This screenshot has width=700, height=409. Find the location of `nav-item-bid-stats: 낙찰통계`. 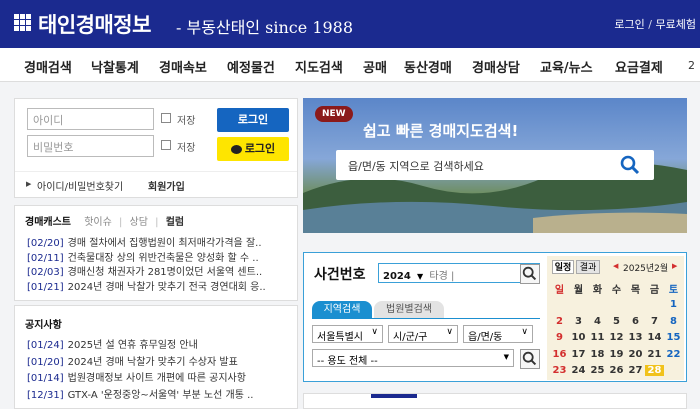

nav-item-bid-stats: 낙찰통계 is located at coordinates (115, 66).